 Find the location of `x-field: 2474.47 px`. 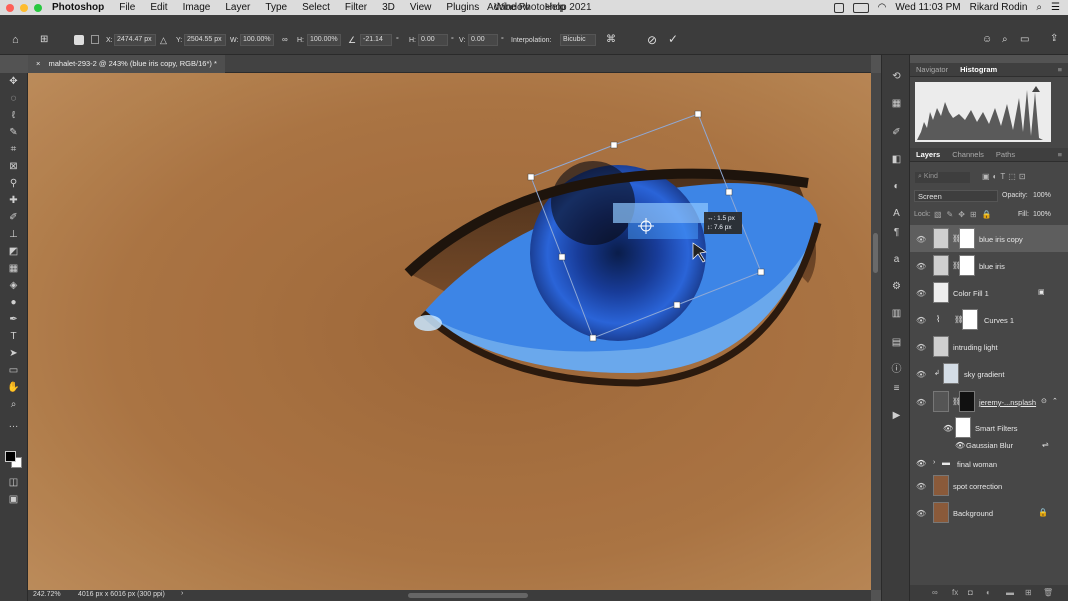

x-field: 2474.47 px is located at coordinates (135, 40).